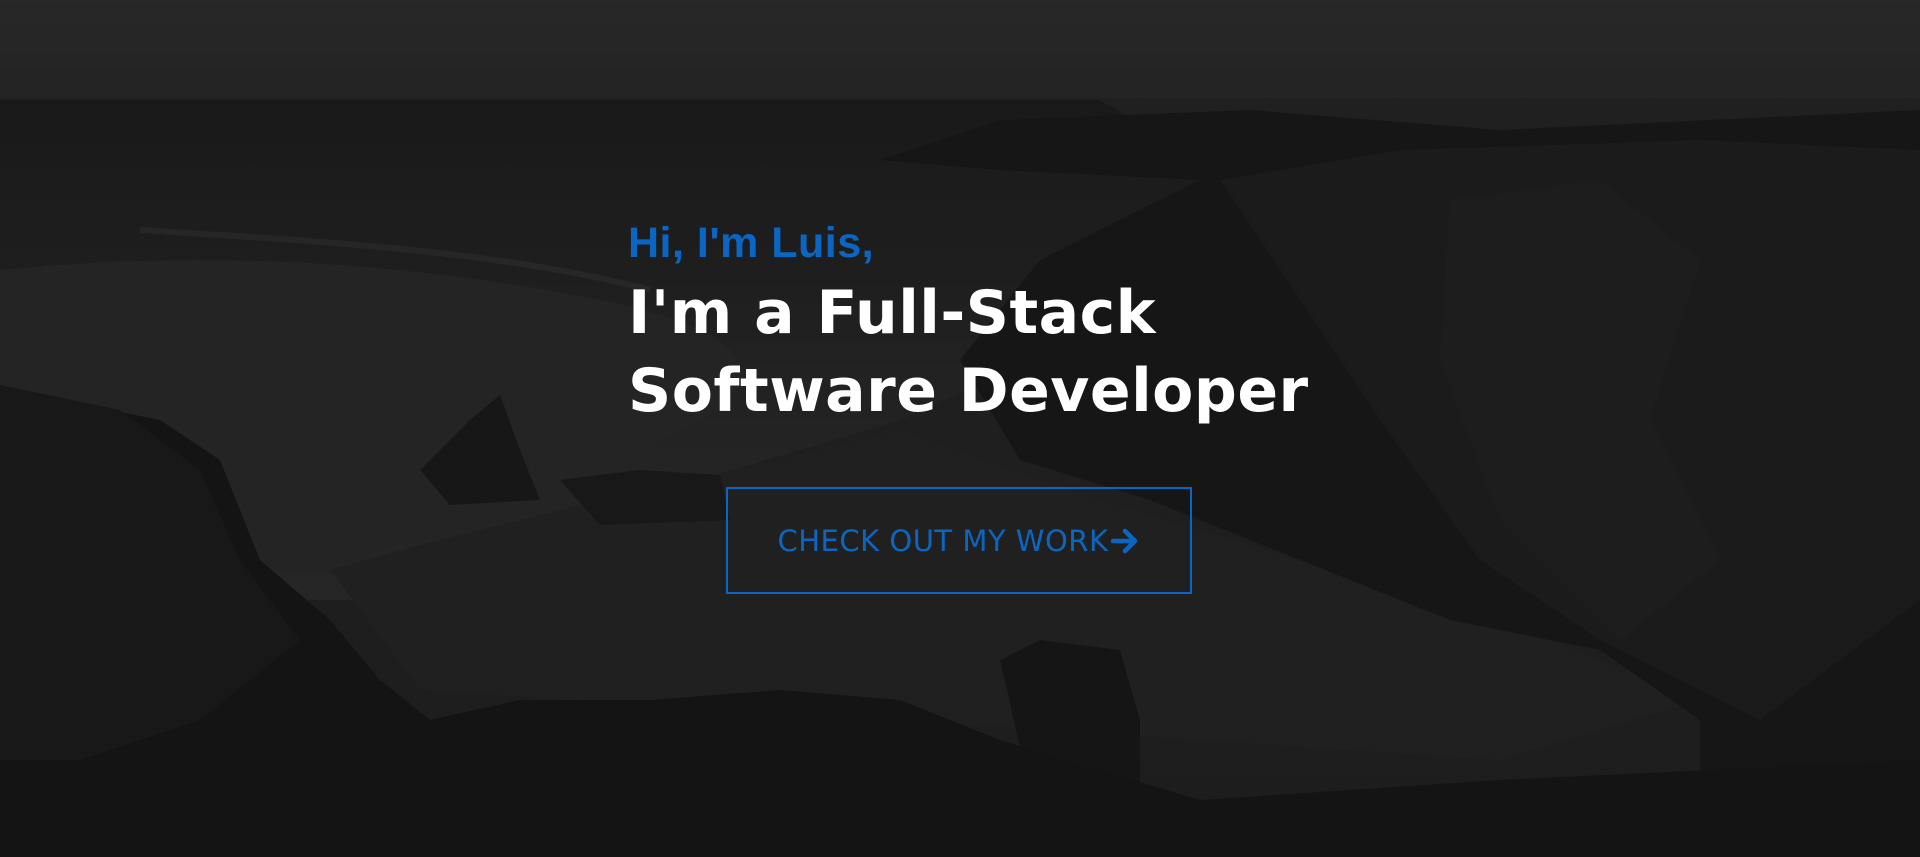  I want to click on hero-headline-line2: Software Developer, so click(968, 391).